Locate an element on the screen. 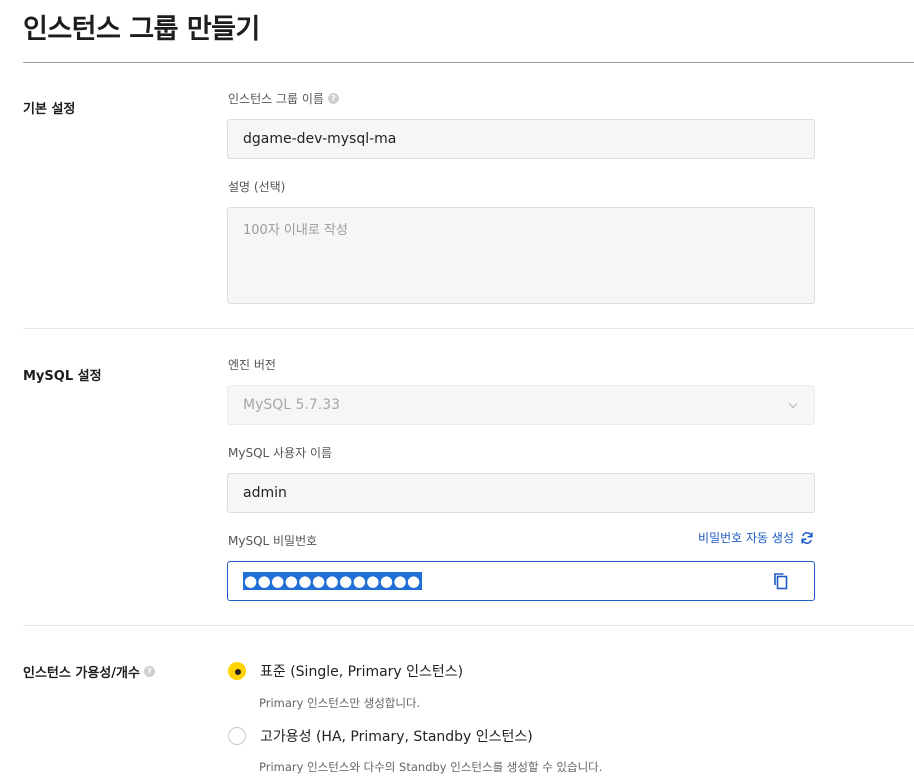 This screenshot has height=777, width=914. page-title: 인스턴스 그룹 만들기 is located at coordinates (141, 29).